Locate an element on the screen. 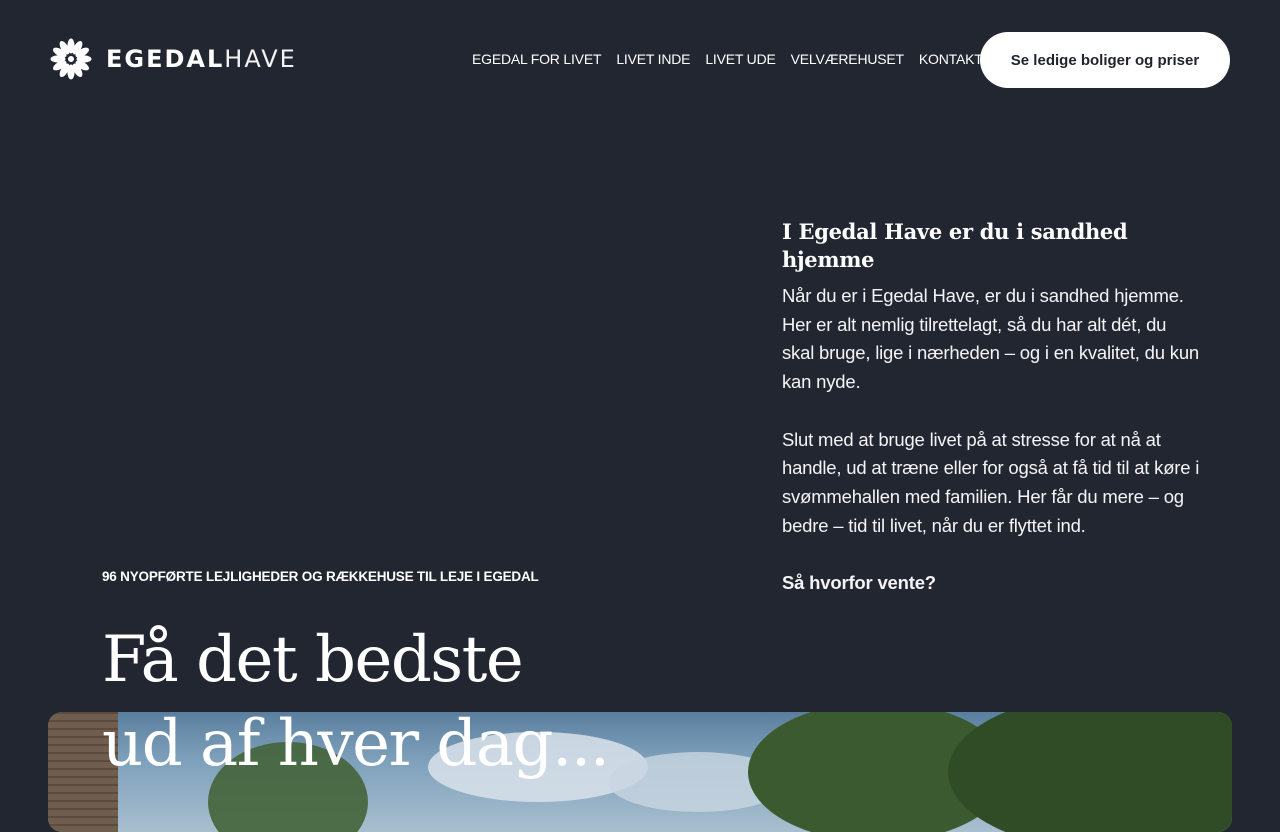 The height and width of the screenshot is (832, 1280). site-logo: EGEDALHAVE is located at coordinates (173, 59).